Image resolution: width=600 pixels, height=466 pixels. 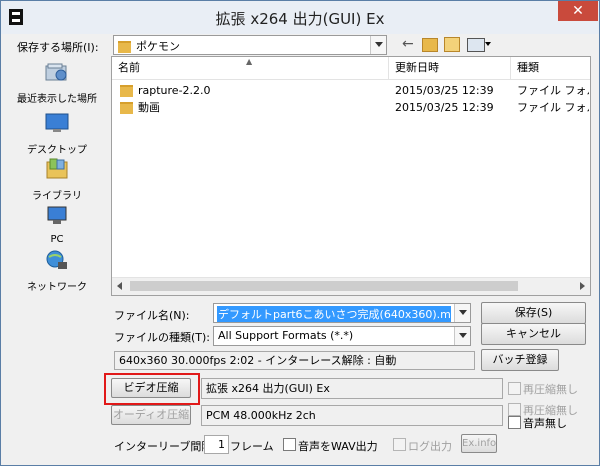 What do you see at coordinates (550, 389) in the screenshot?
I see `recompress-none-label: 再圧縮無し` at bounding box center [550, 389].